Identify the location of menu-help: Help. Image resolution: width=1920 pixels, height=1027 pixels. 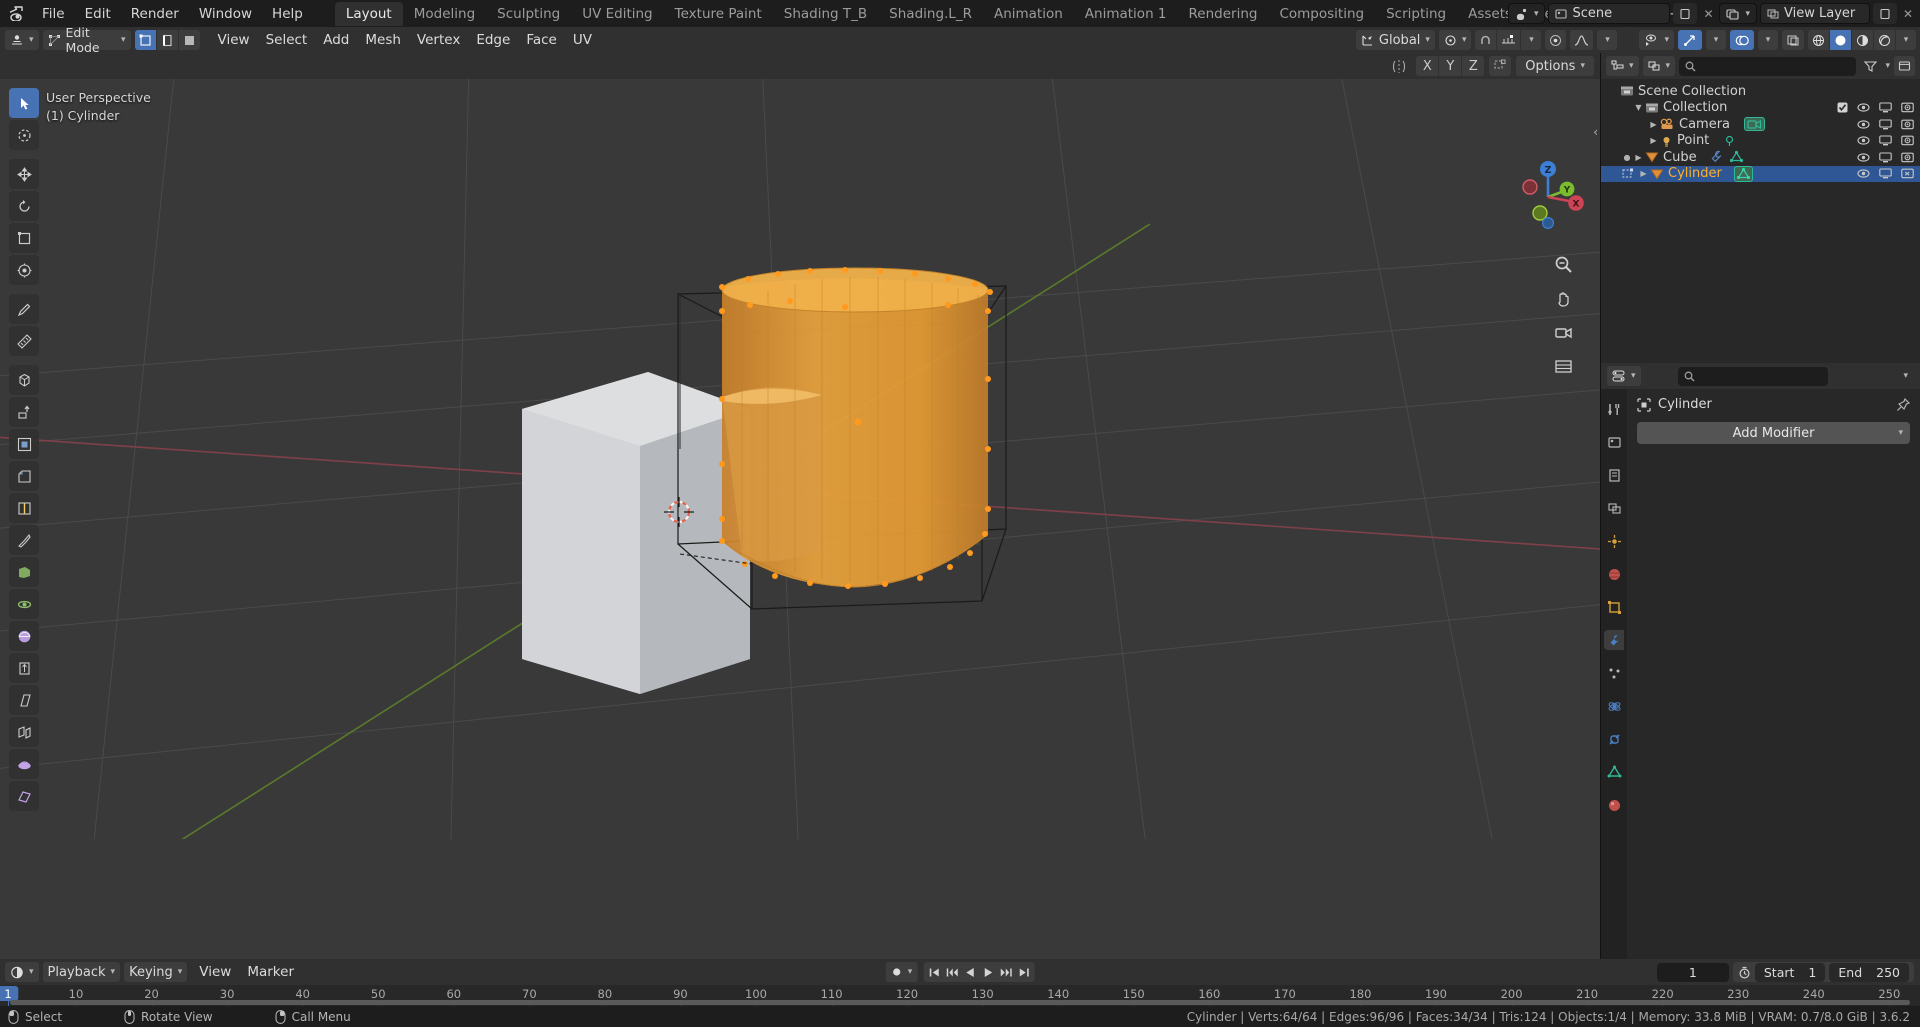
(287, 14).